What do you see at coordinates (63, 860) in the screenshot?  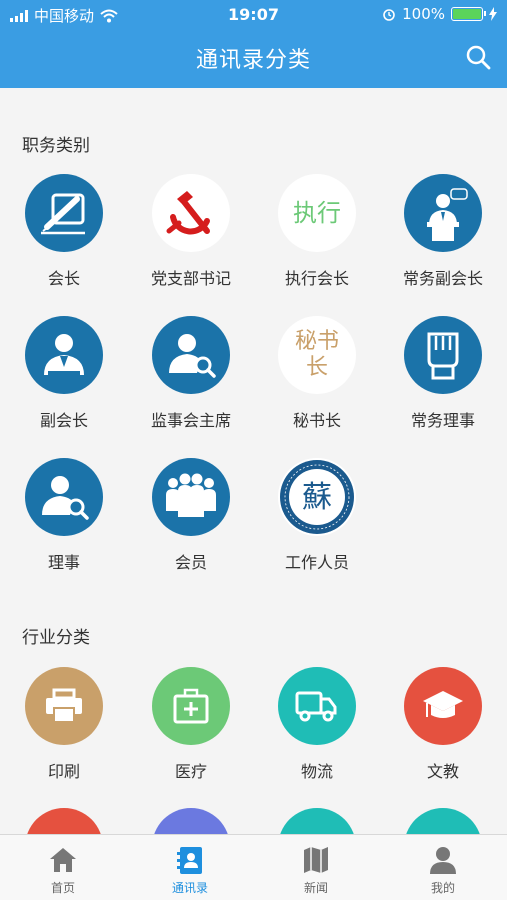 I see `home-icon` at bounding box center [63, 860].